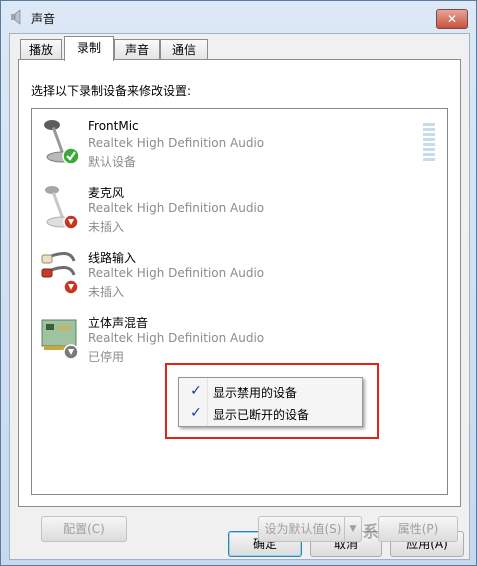 The image size is (477, 566). I want to click on close-button: ✕, so click(452, 19).